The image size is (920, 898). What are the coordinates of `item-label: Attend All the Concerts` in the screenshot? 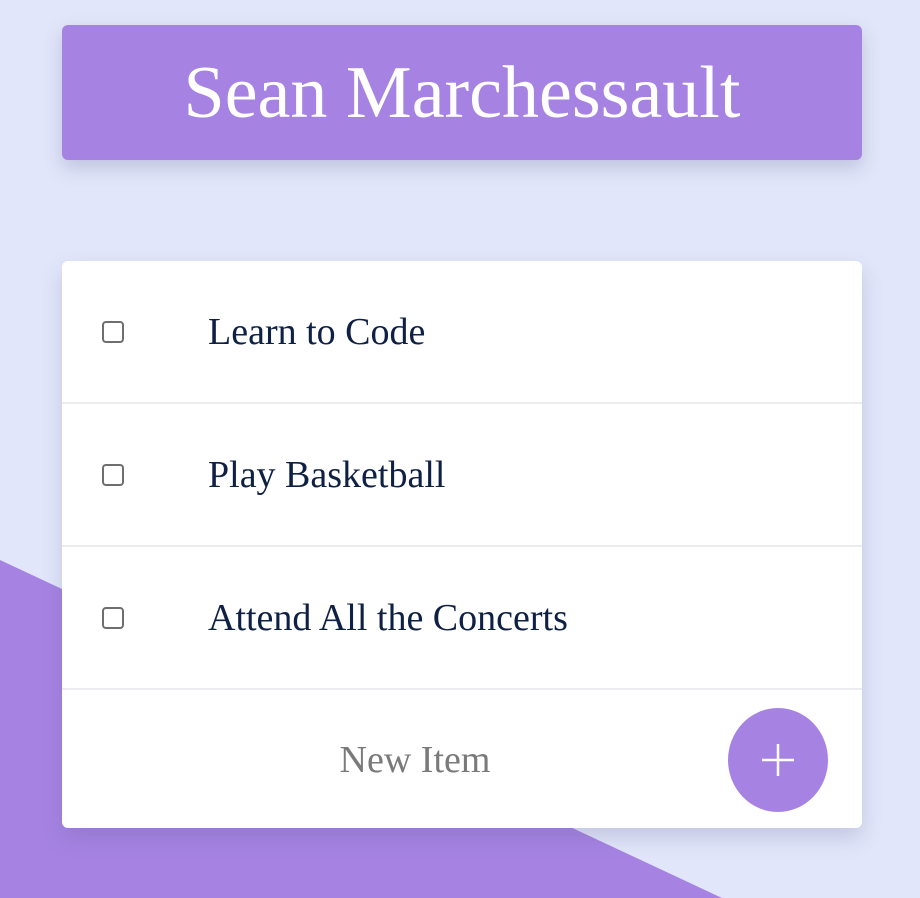 It's located at (388, 617).